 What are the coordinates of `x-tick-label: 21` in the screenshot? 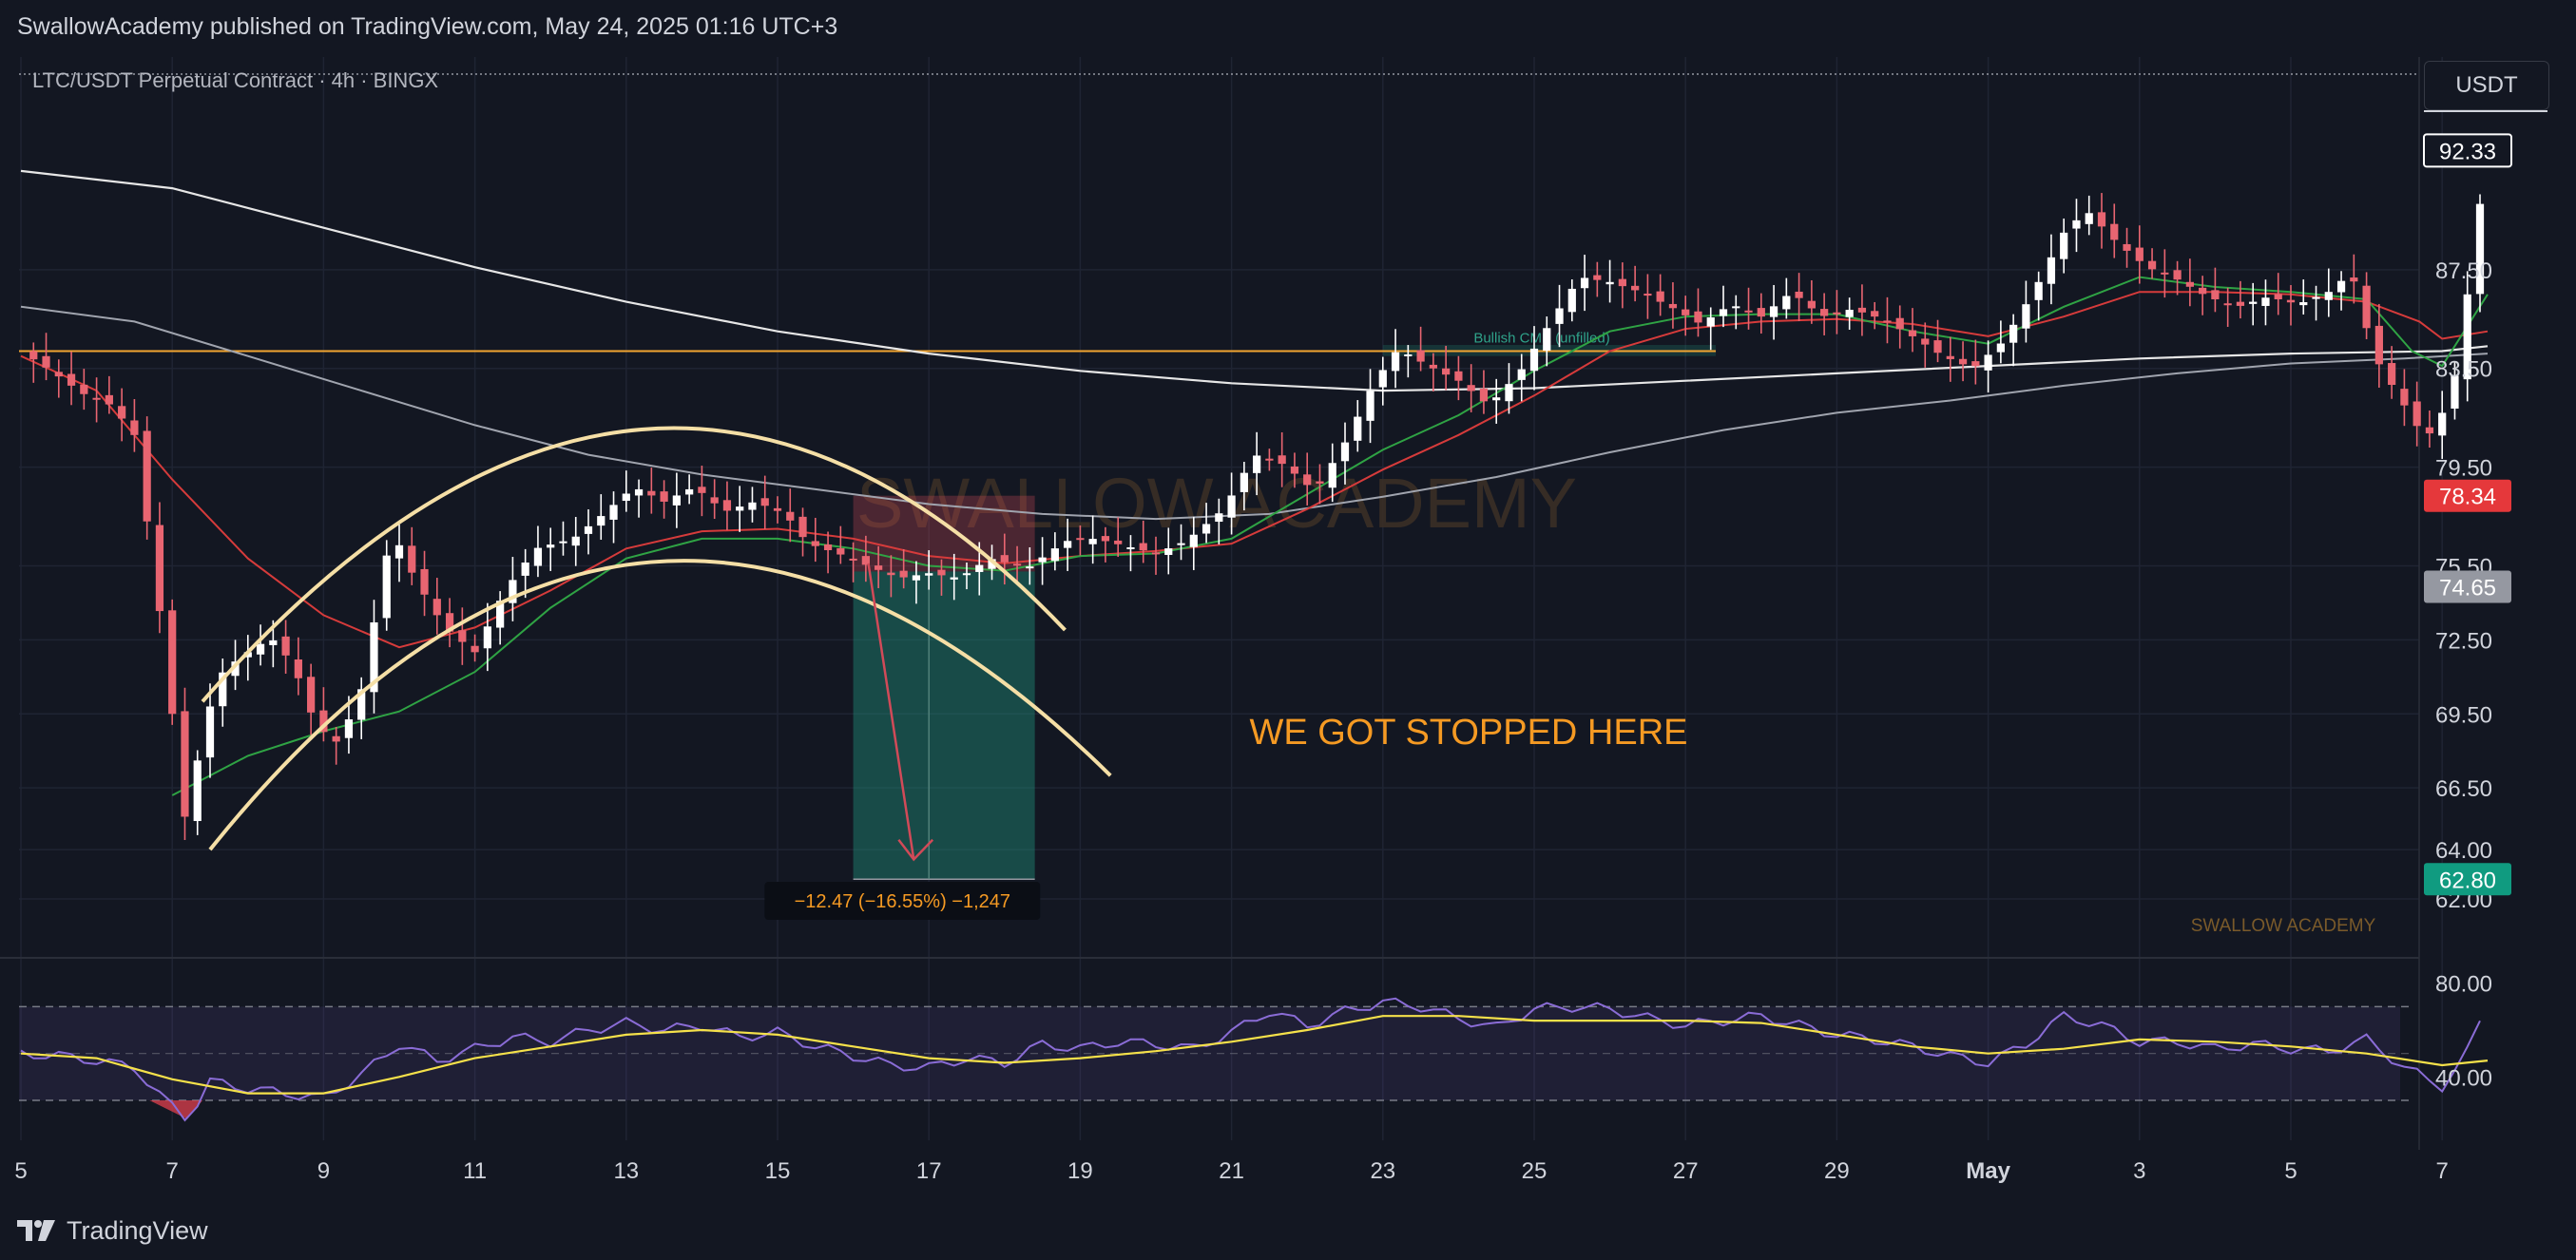 It's located at (1232, 1171).